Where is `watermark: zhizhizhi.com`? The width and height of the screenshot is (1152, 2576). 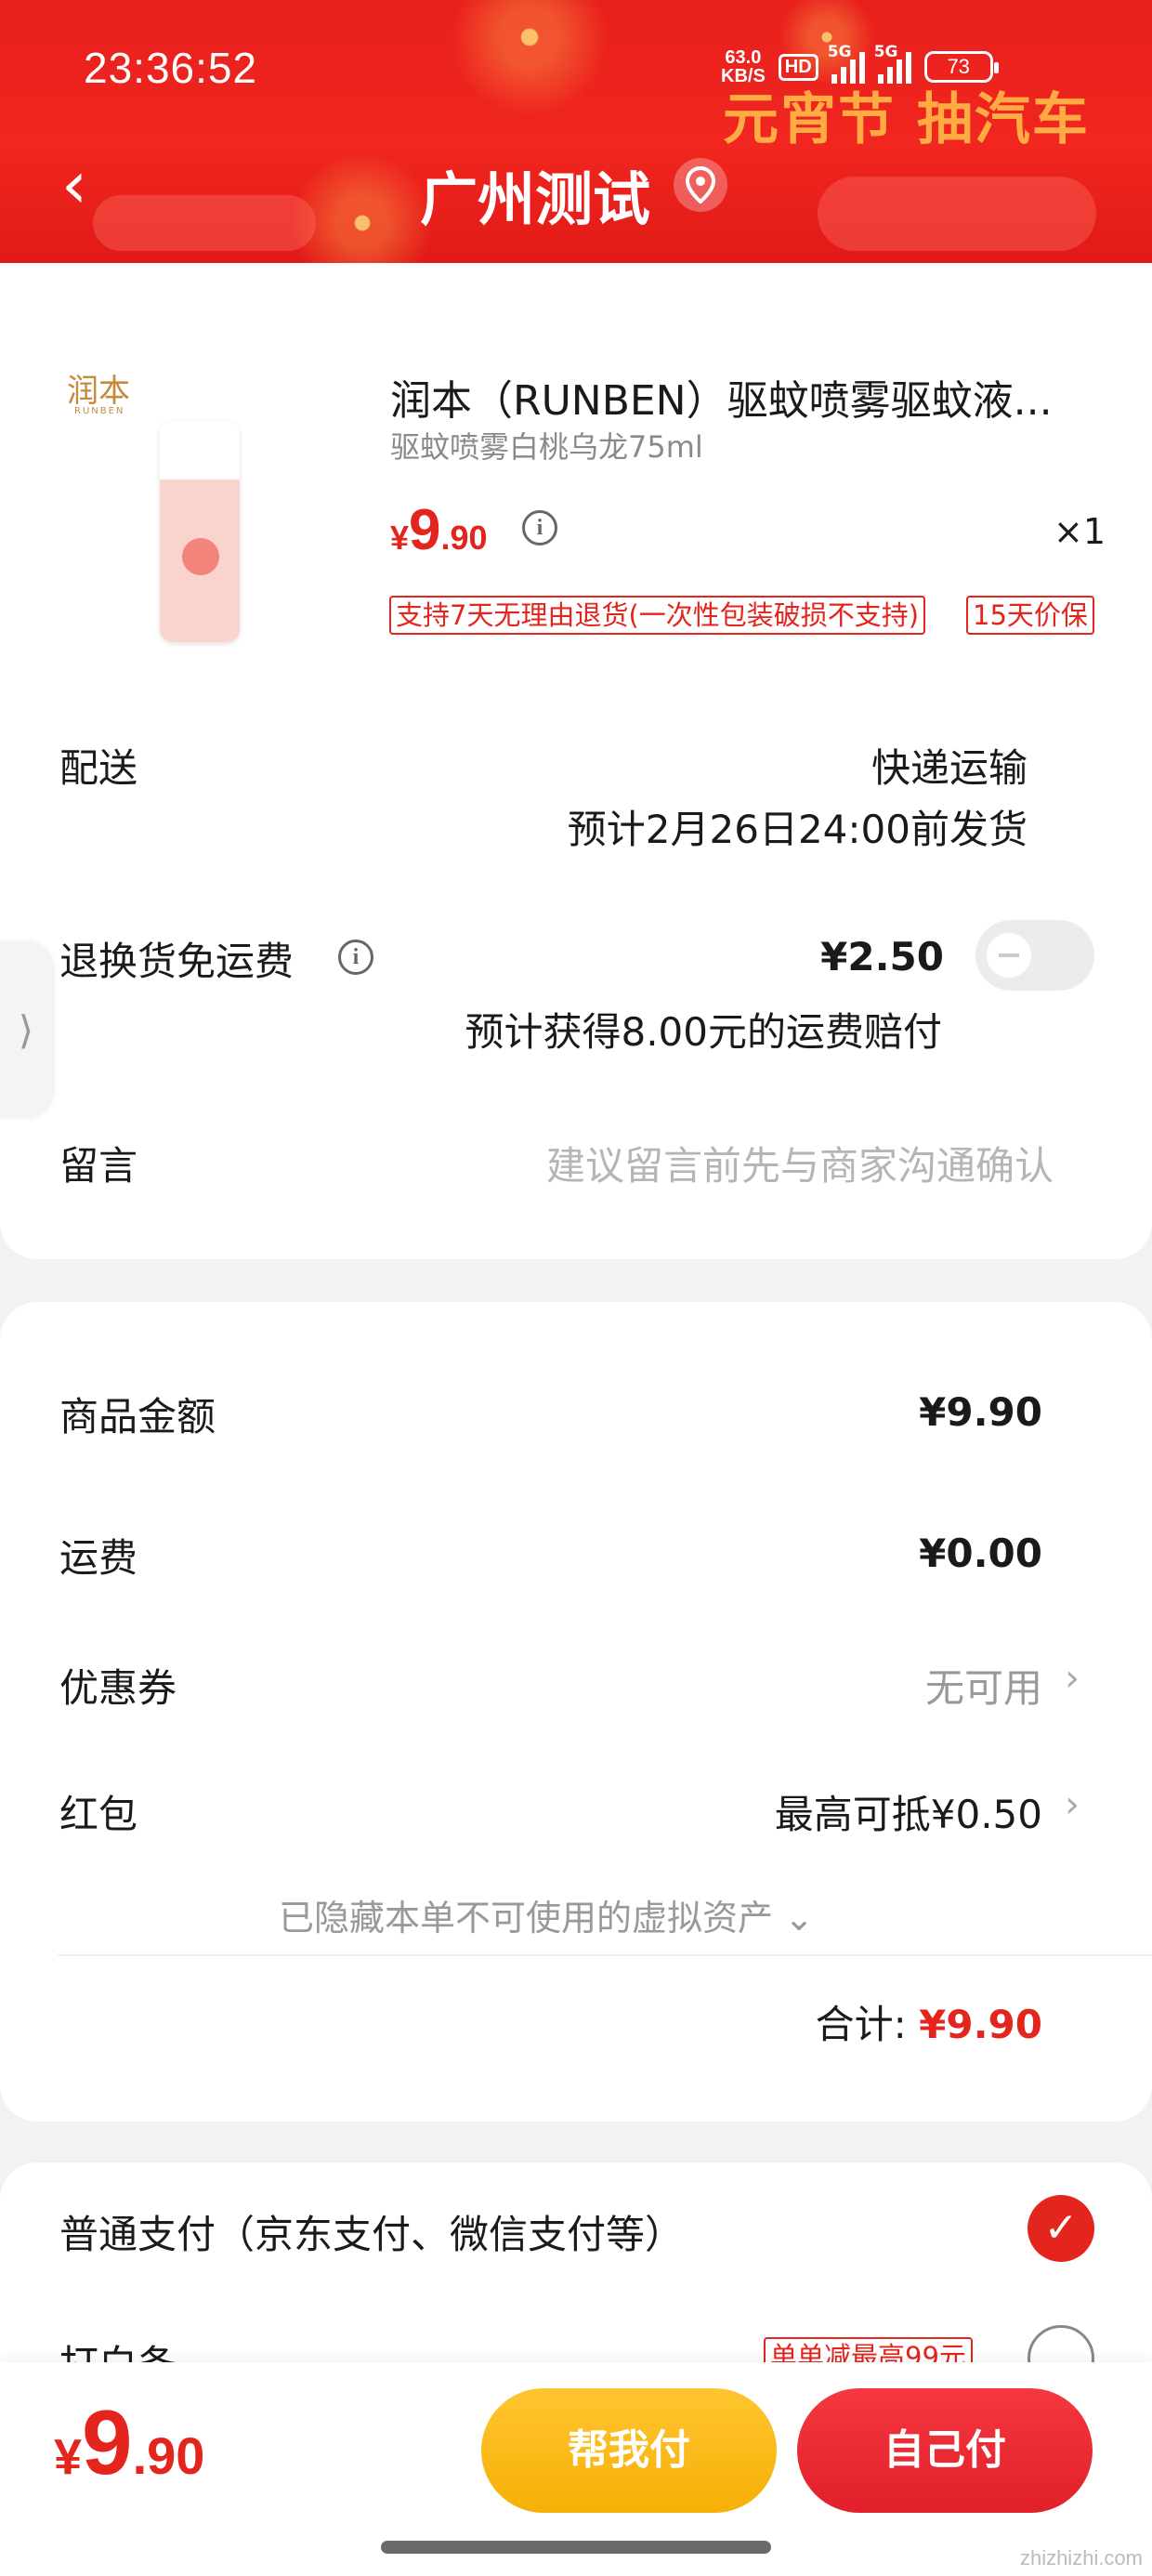 watermark: zhizhizhi.com is located at coordinates (1081, 2557).